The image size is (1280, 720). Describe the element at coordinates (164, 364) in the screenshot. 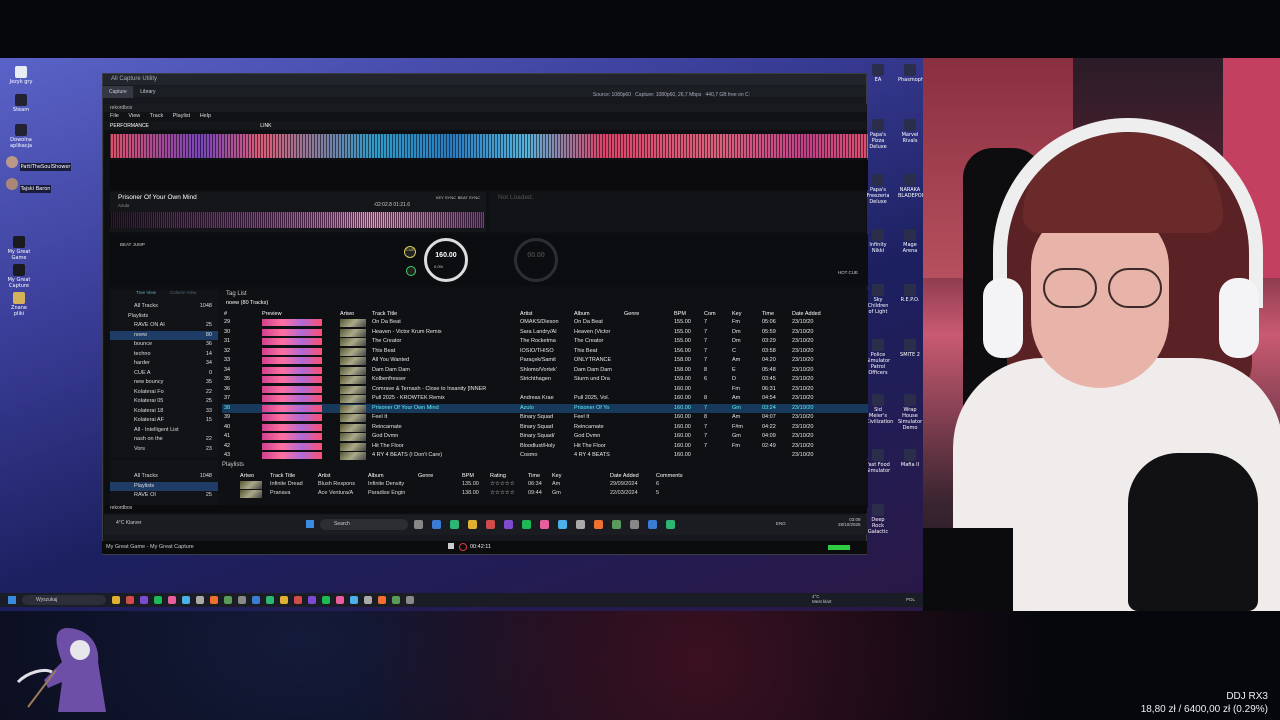

I see `tree-item: harder 34` at that location.